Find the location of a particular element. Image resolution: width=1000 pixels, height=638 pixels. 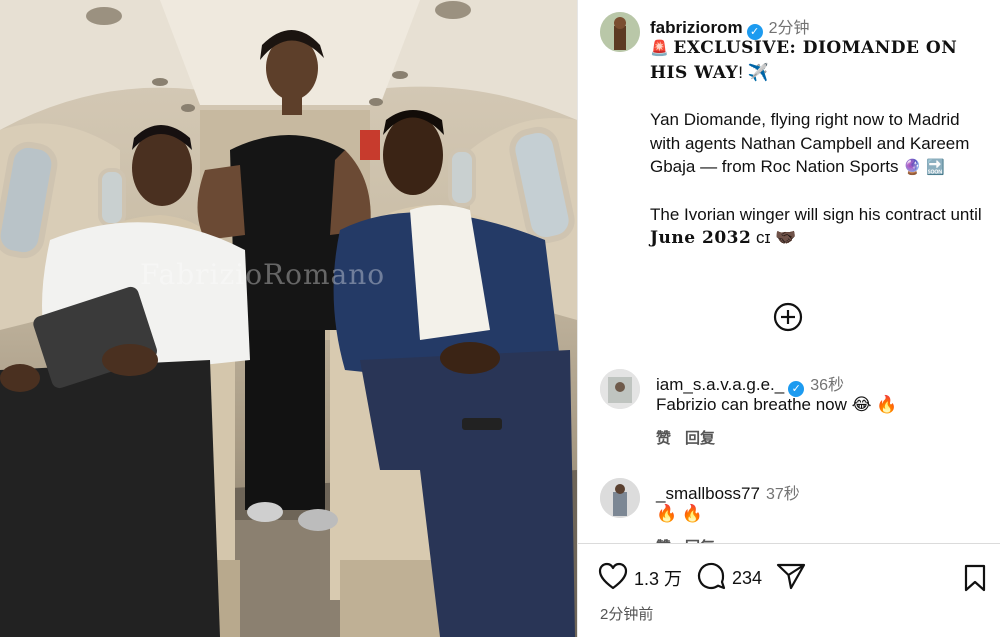

action-icons: 1.3 万 234 is located at coordinates (702, 578).